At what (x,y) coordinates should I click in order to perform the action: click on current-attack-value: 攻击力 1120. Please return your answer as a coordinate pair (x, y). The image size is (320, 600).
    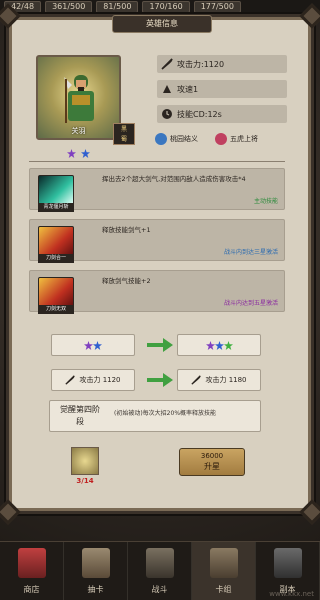
    Looking at the image, I should click on (100, 380).